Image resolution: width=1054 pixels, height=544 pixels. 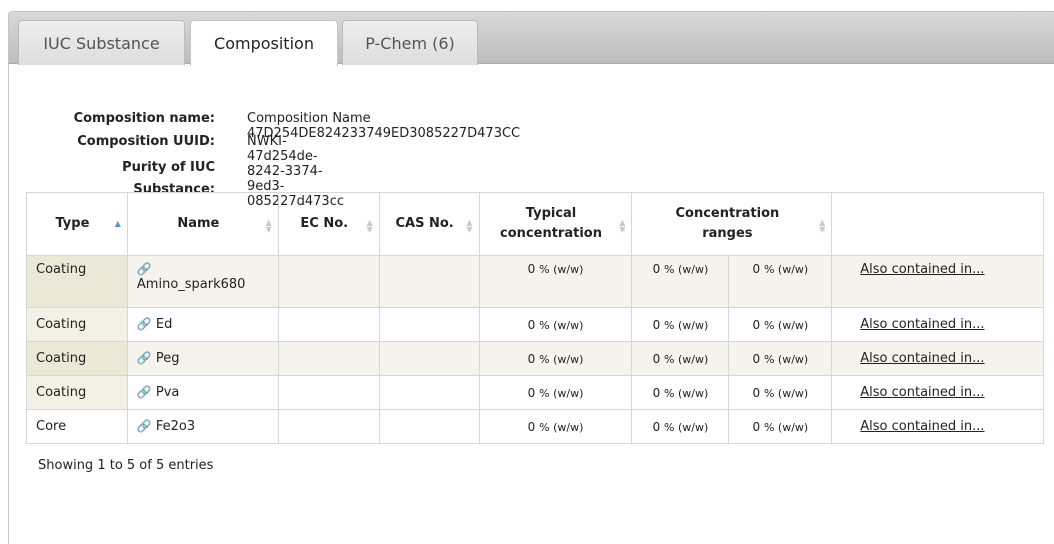 I want to click on tab-composition: Composition, so click(x=264, y=43).